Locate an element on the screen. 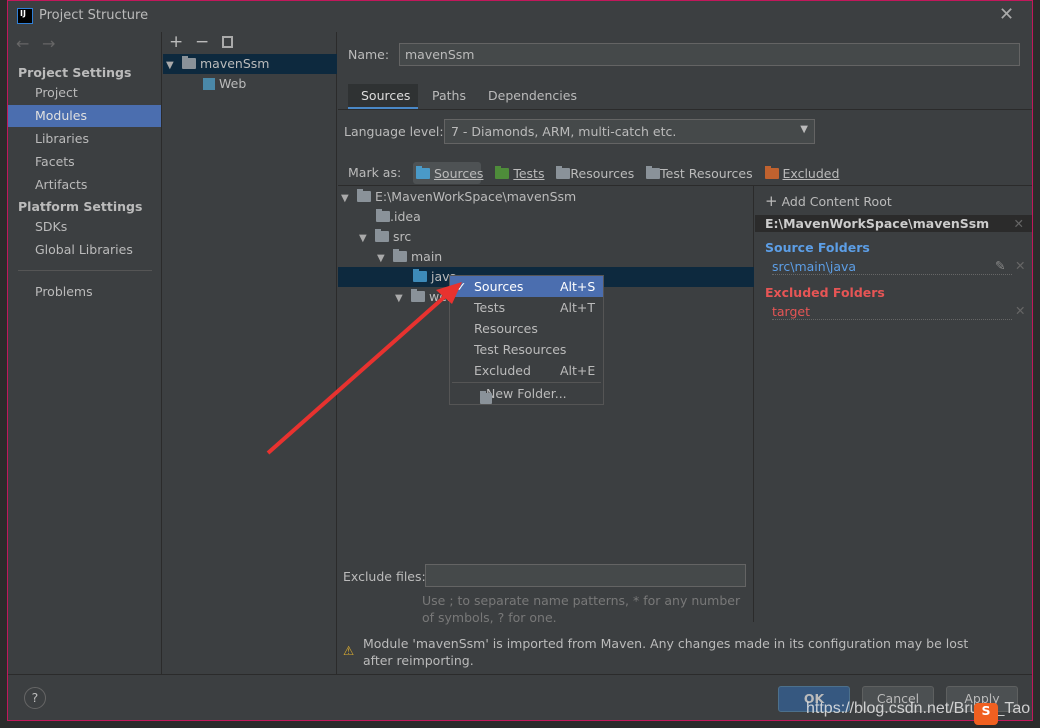 This screenshot has height=728, width=1040. arrow-shaft is located at coordinates (359, 372).